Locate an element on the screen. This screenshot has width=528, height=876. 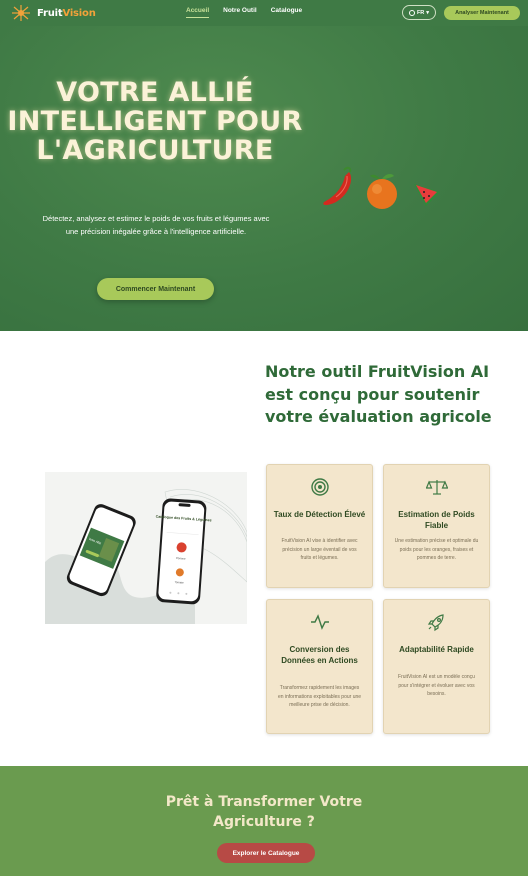
analyze-now-button: Analyser Maintenant is located at coordinates (482, 13).